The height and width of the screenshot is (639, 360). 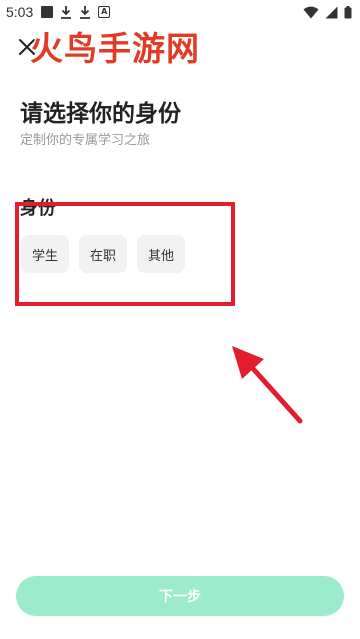 I want to click on a-box-icon: A, so click(x=104, y=12).